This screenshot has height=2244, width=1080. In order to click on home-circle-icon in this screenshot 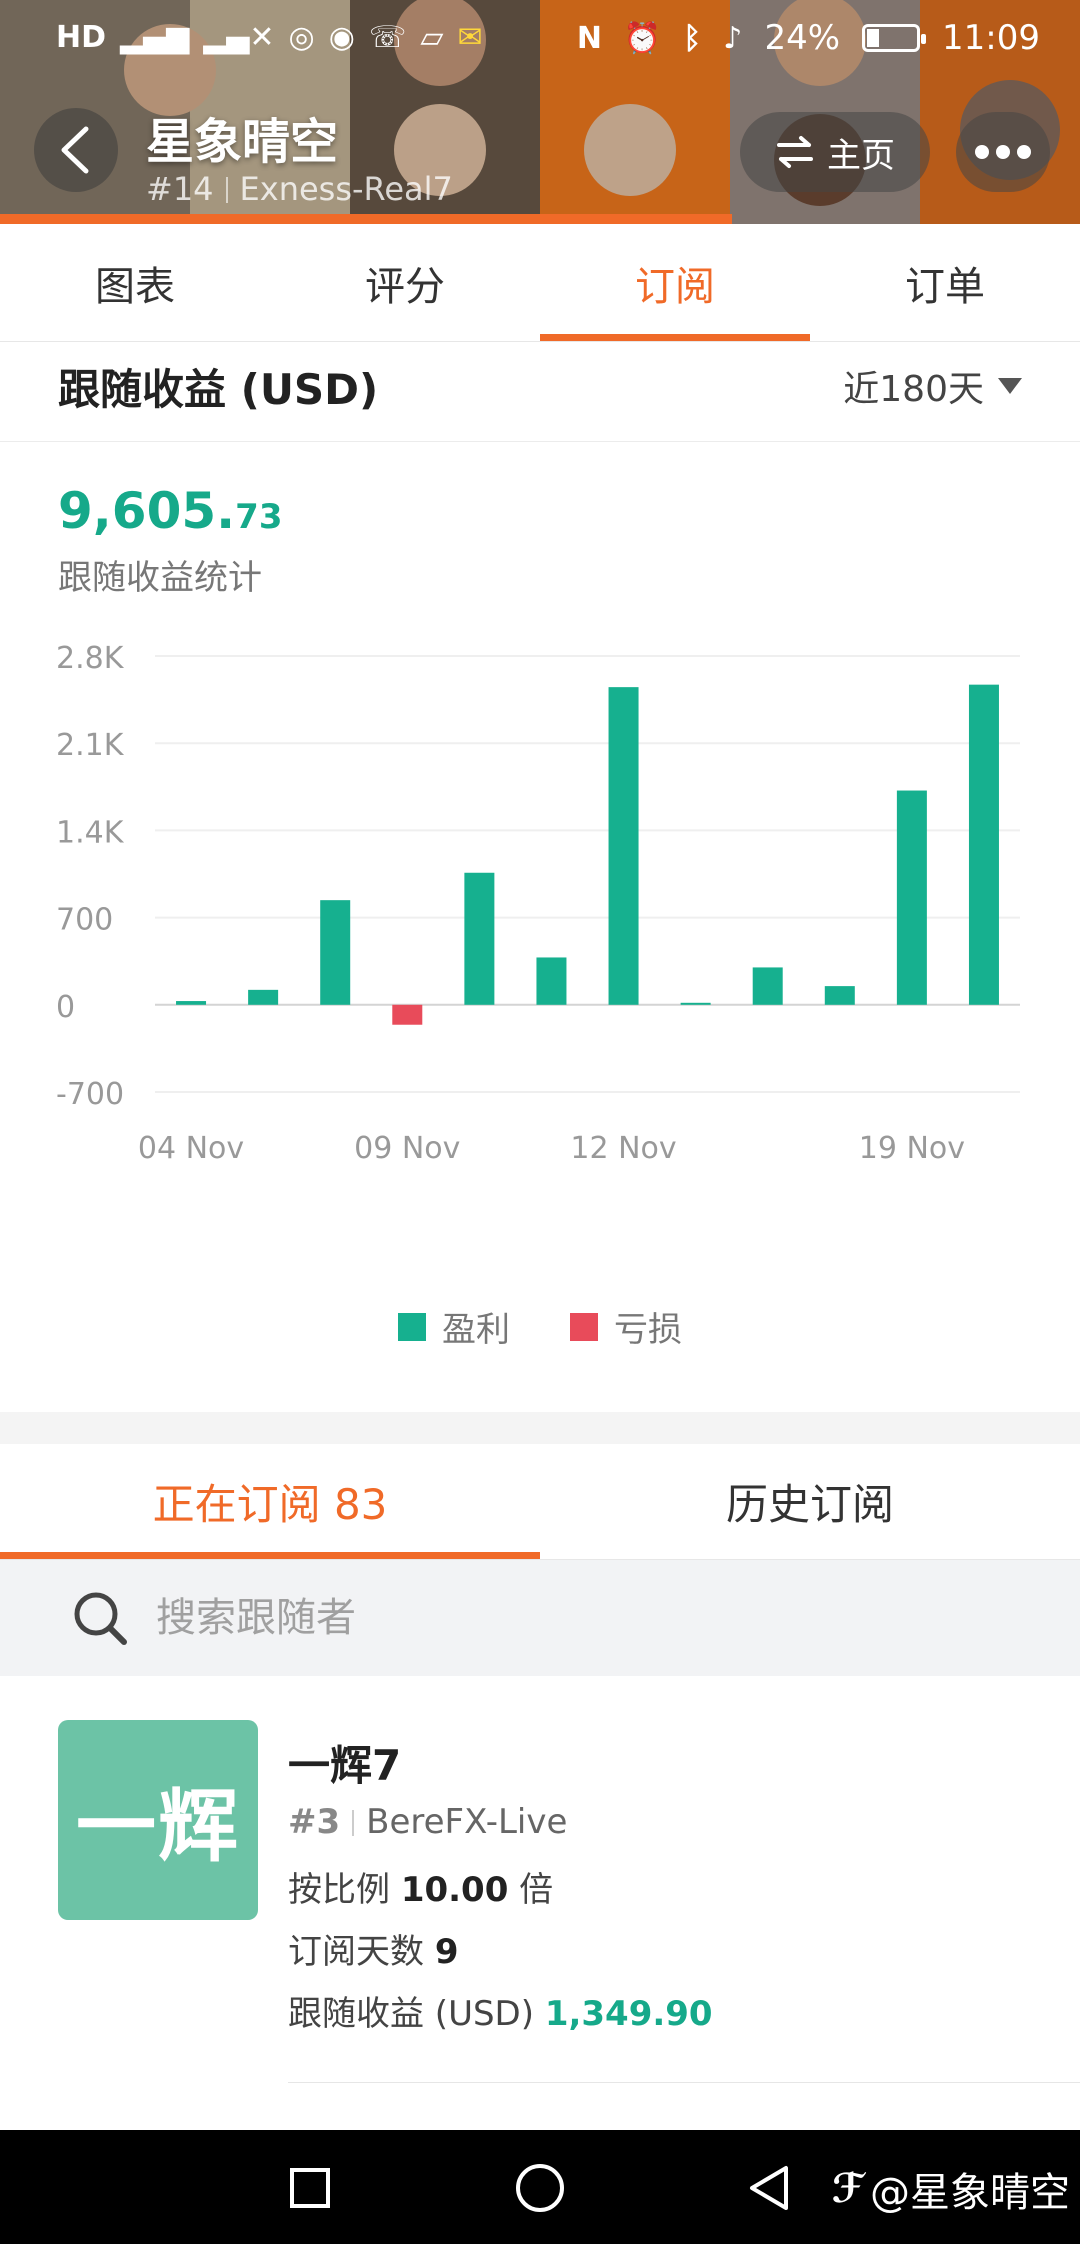, I will do `click(540, 2188)`.